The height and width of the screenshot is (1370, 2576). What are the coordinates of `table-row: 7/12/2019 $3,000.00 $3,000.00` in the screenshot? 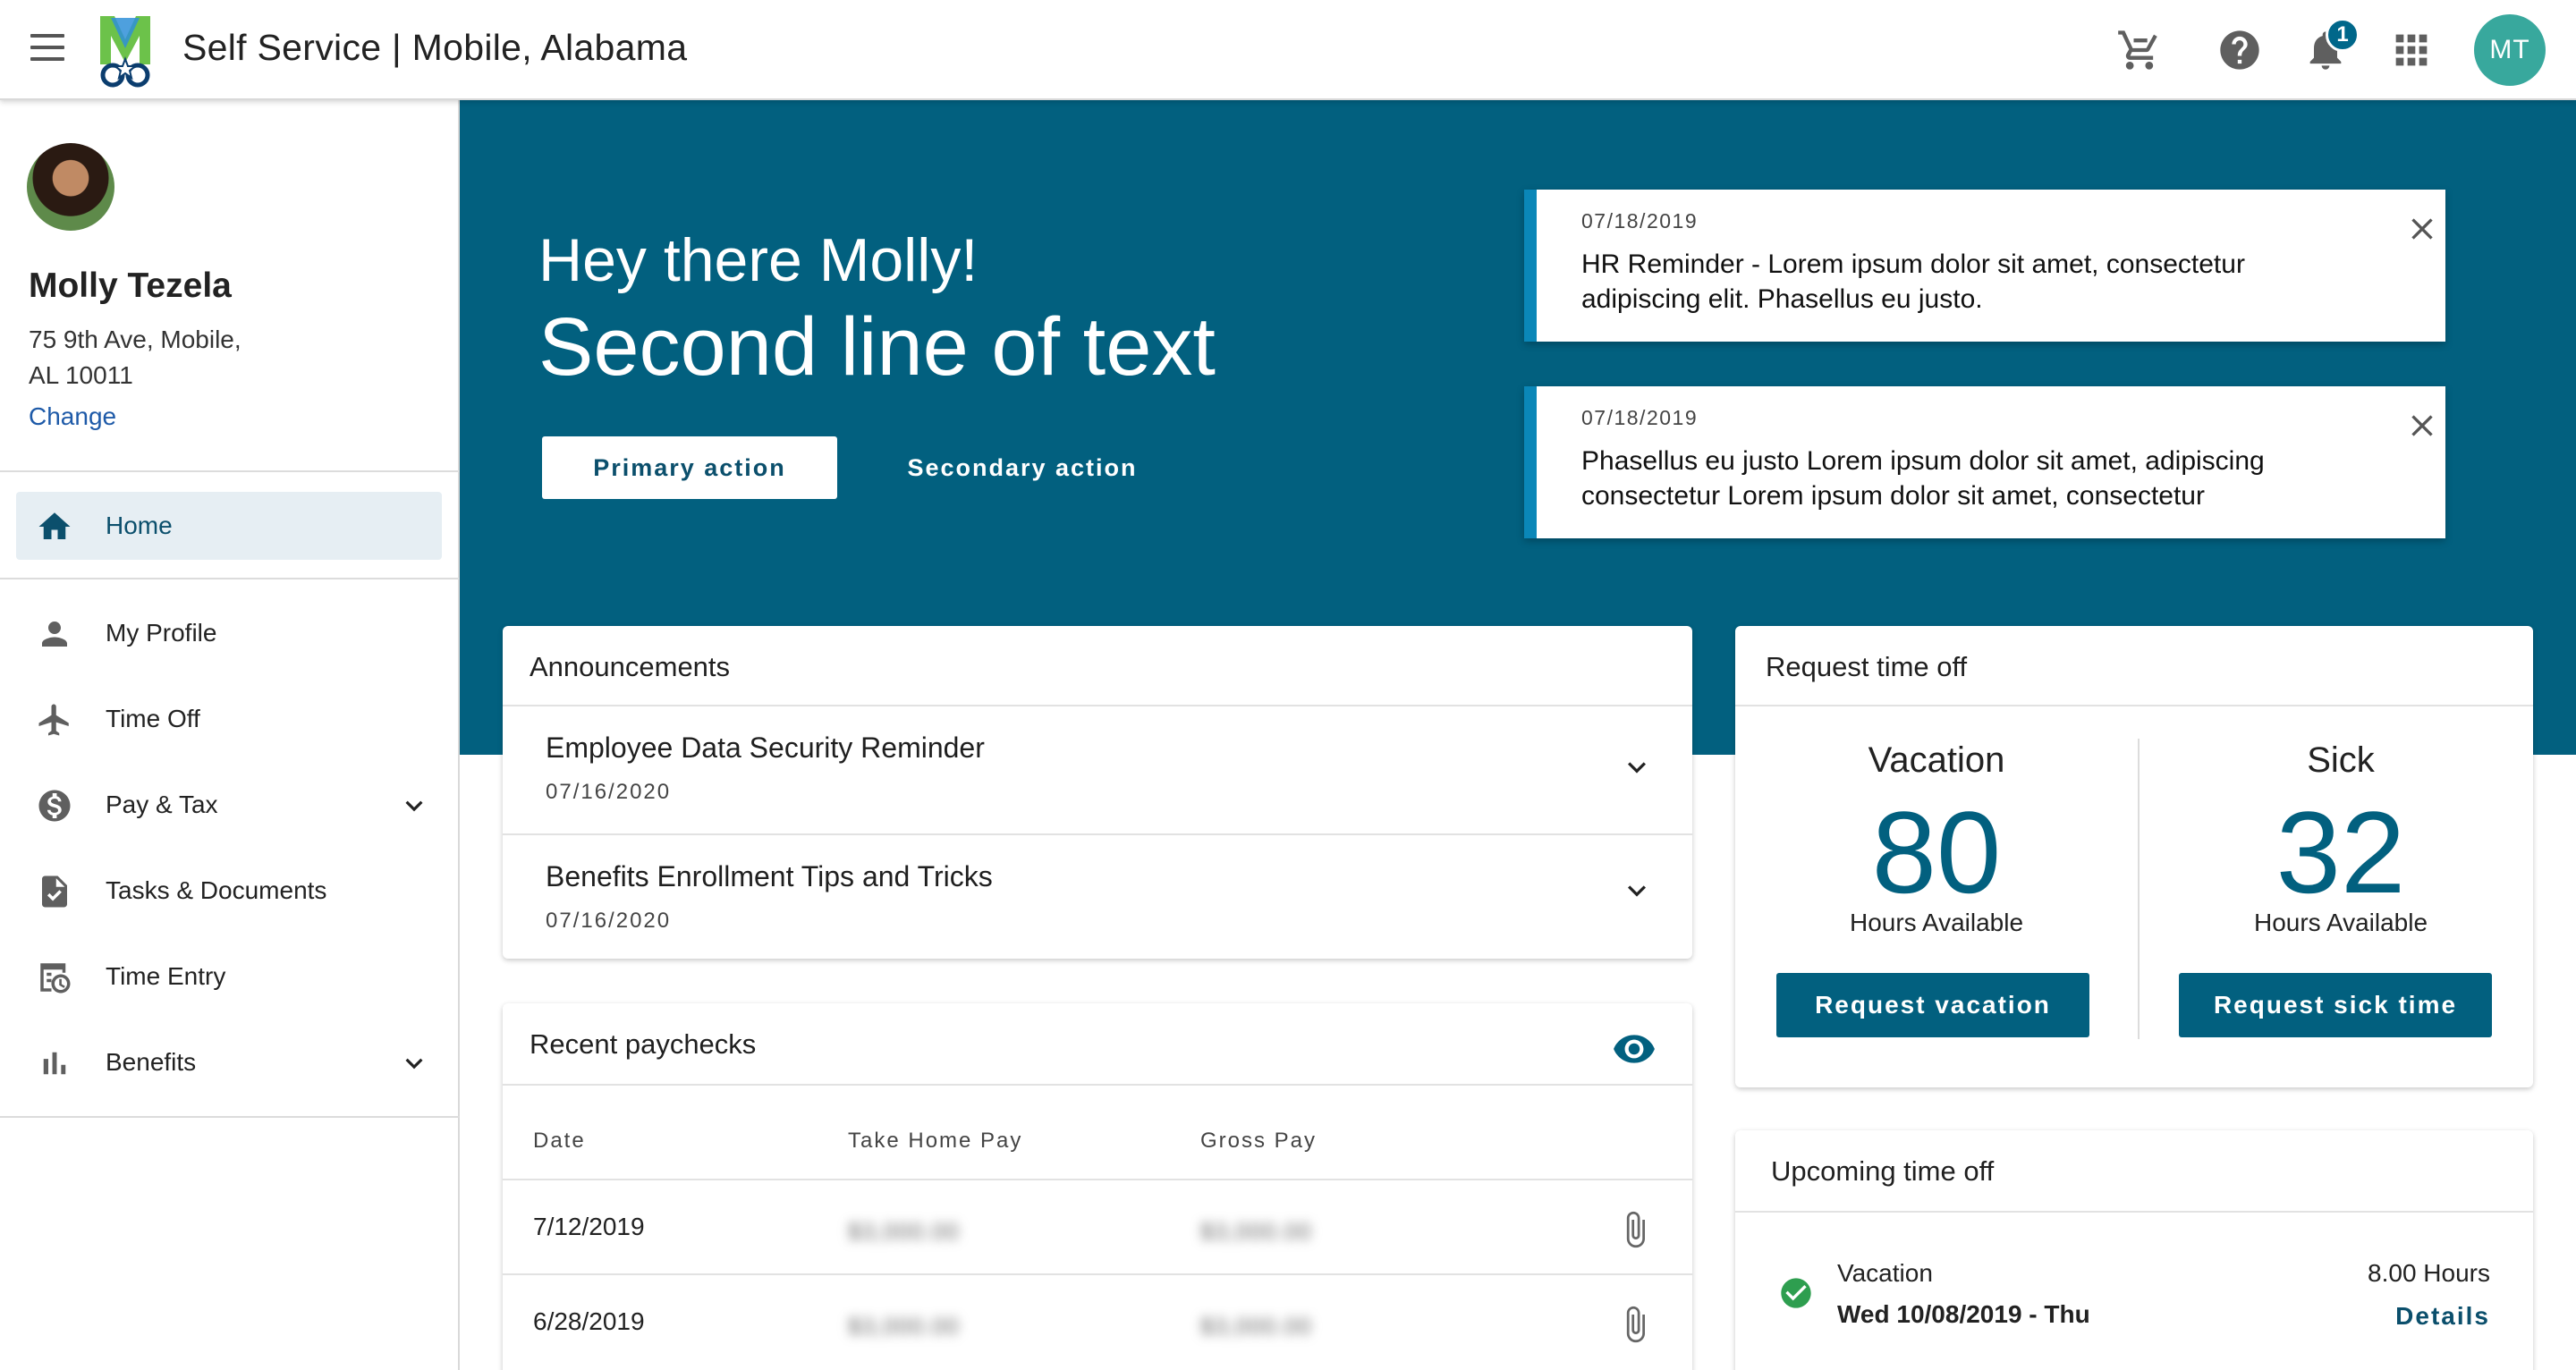 It's located at (1096, 1227).